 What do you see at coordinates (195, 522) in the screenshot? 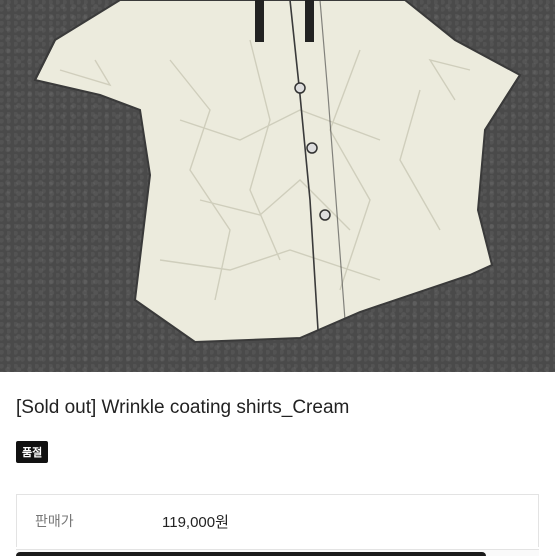
I see `price-value: 119,000원` at bounding box center [195, 522].